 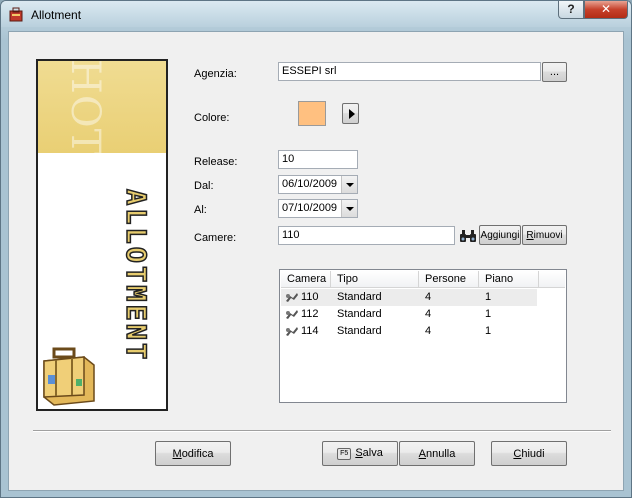 I want to click on al-date-value: 07/10/2009, so click(x=310, y=208).